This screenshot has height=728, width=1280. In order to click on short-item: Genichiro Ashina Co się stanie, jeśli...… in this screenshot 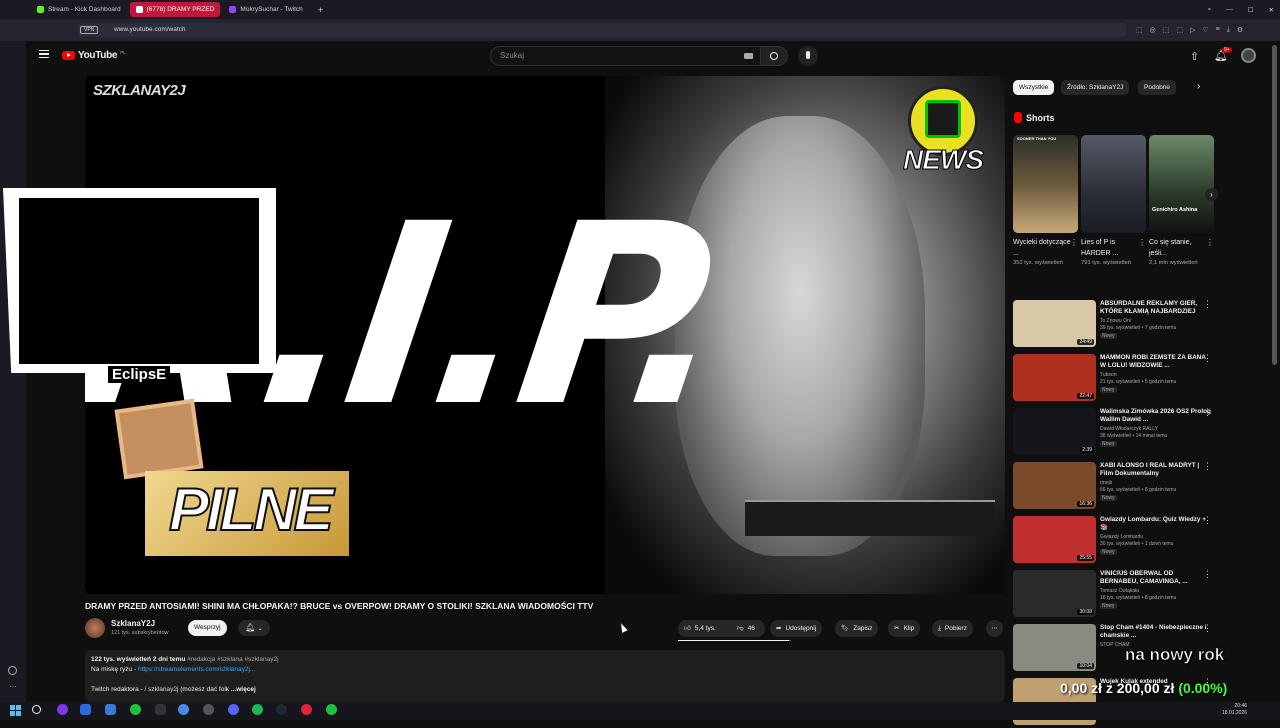, I will do `click(1181, 201)`.